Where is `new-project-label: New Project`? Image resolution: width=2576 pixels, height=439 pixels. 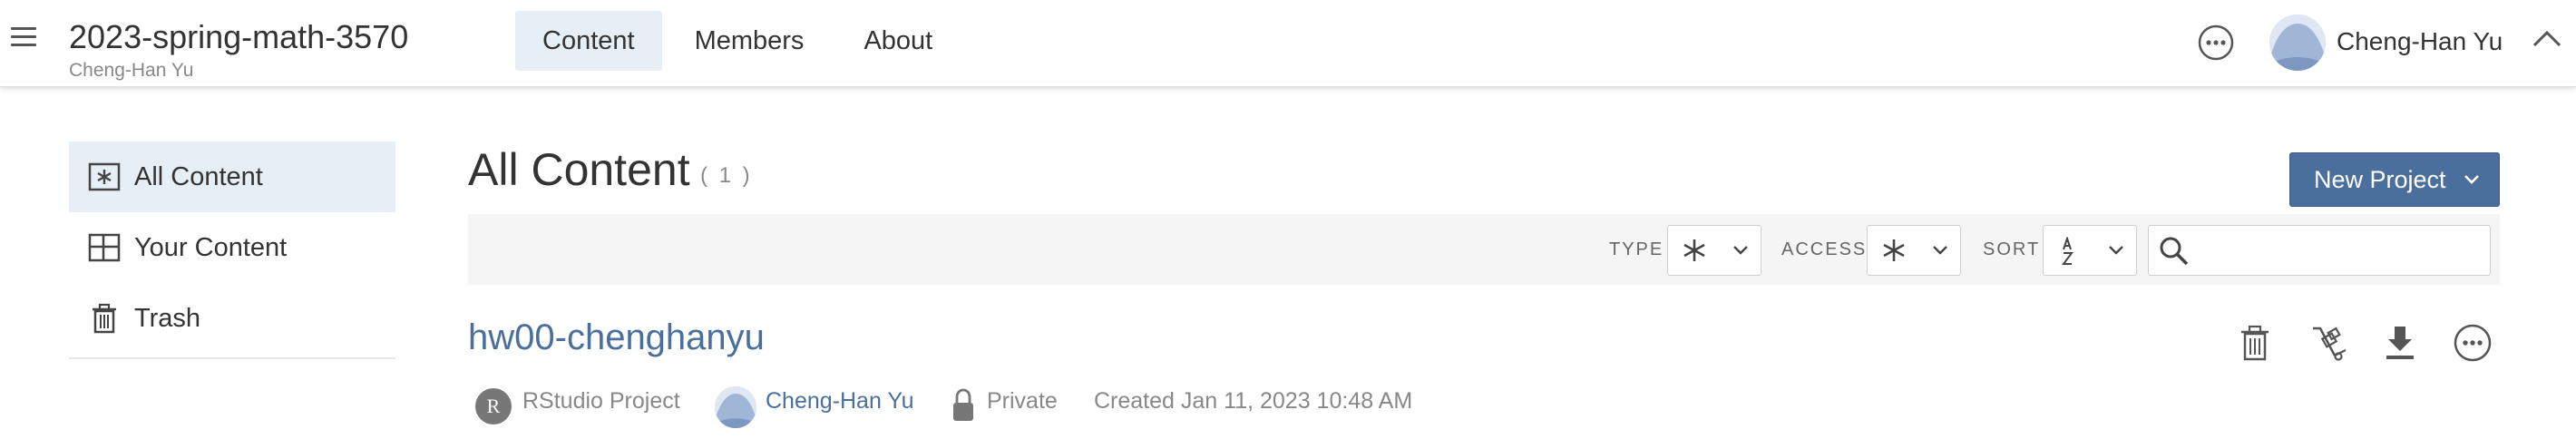
new-project-label: New Project is located at coordinates (2380, 179).